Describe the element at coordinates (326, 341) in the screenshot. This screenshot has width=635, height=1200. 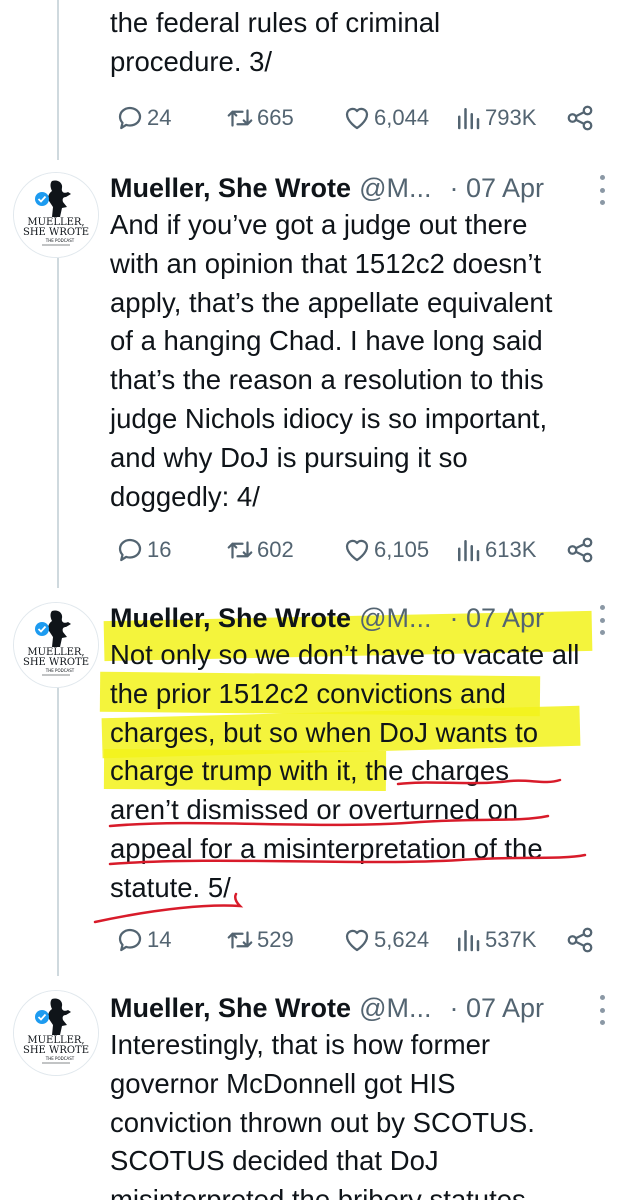
I see `tweet-text-line: of a hanging Chad. I have long said` at that location.